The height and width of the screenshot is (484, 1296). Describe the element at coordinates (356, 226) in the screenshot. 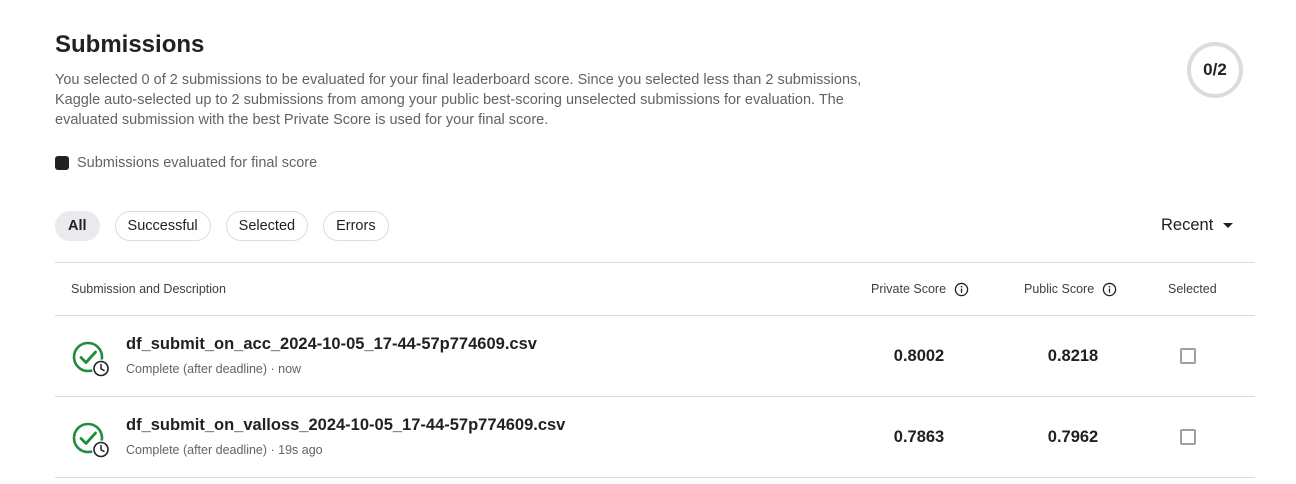

I see `filter-chip-errors: Errors` at that location.